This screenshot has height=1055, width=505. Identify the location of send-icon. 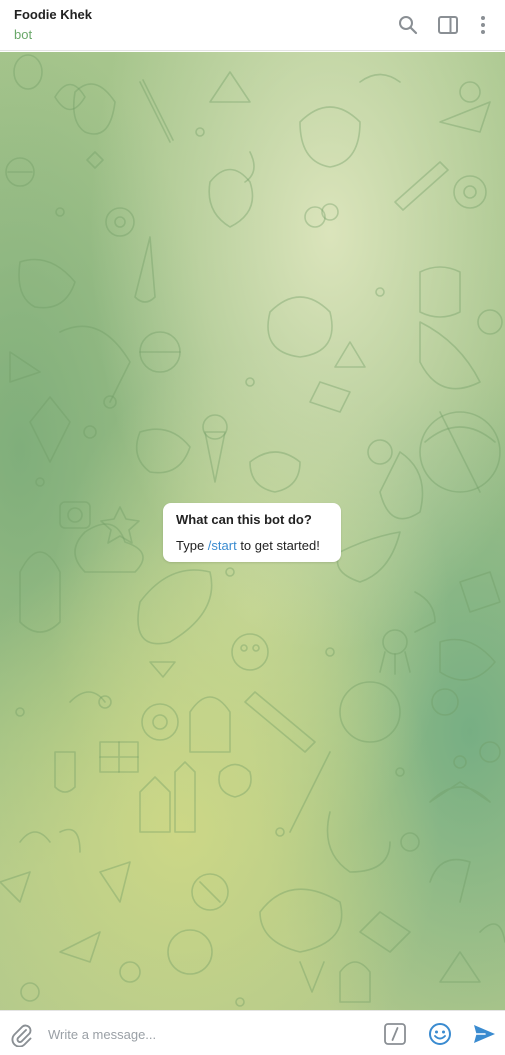
(484, 1034).